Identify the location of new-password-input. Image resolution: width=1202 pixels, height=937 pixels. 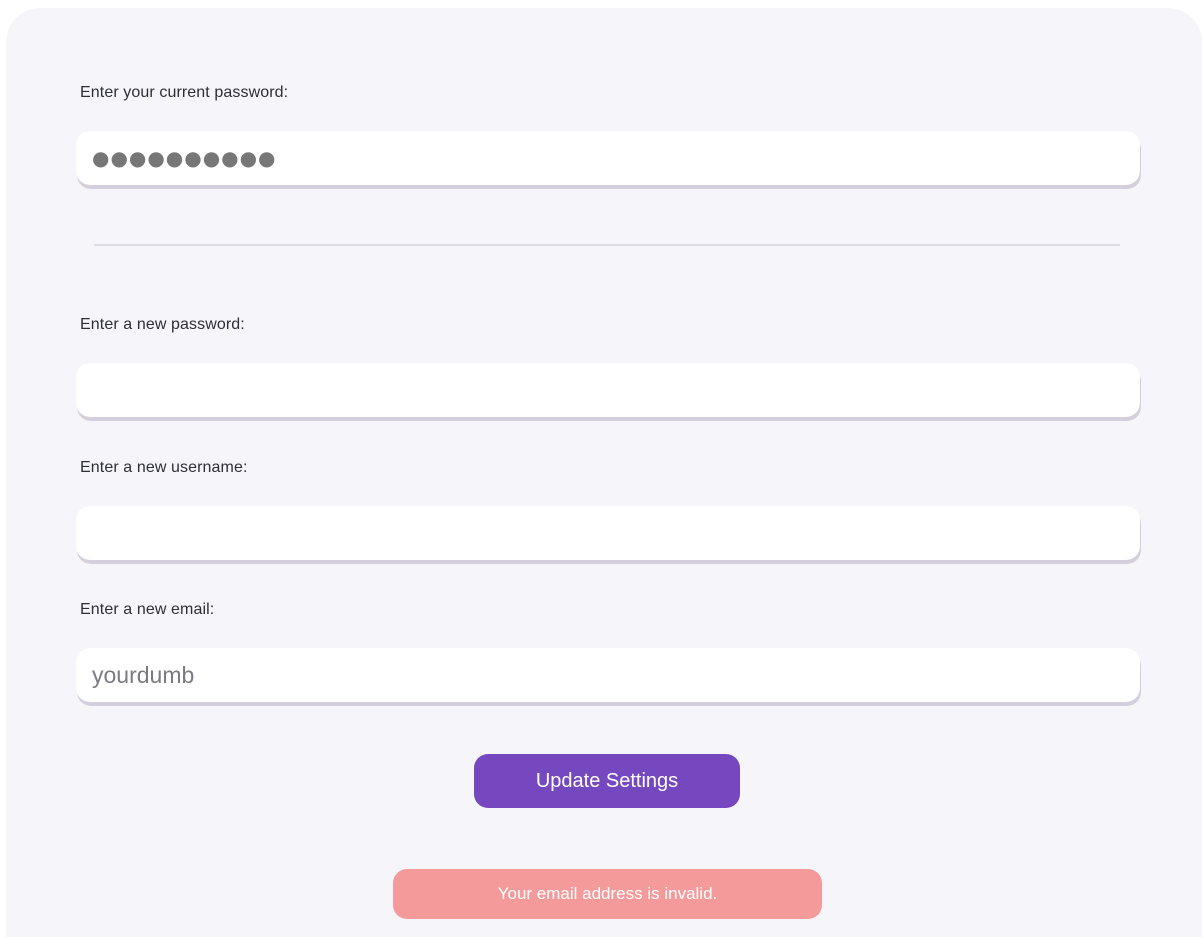
(608, 390).